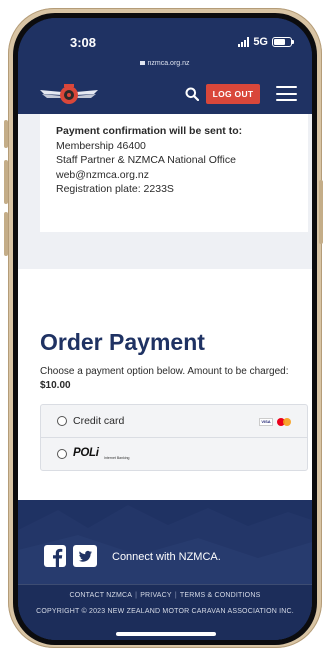 The image size is (326, 650). Describe the element at coordinates (85, 556) in the screenshot. I see `twitter-icon` at that location.